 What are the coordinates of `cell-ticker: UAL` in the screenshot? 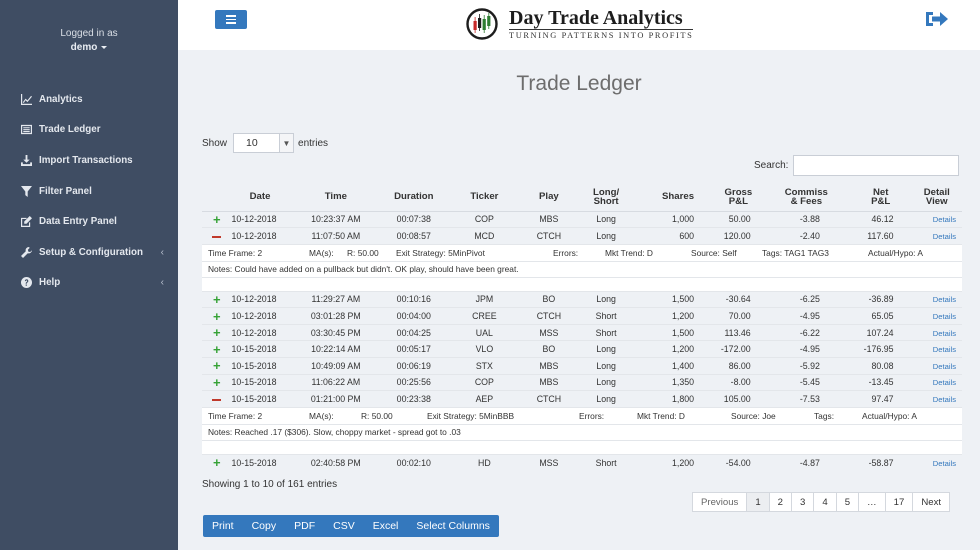 It's located at (484, 332).